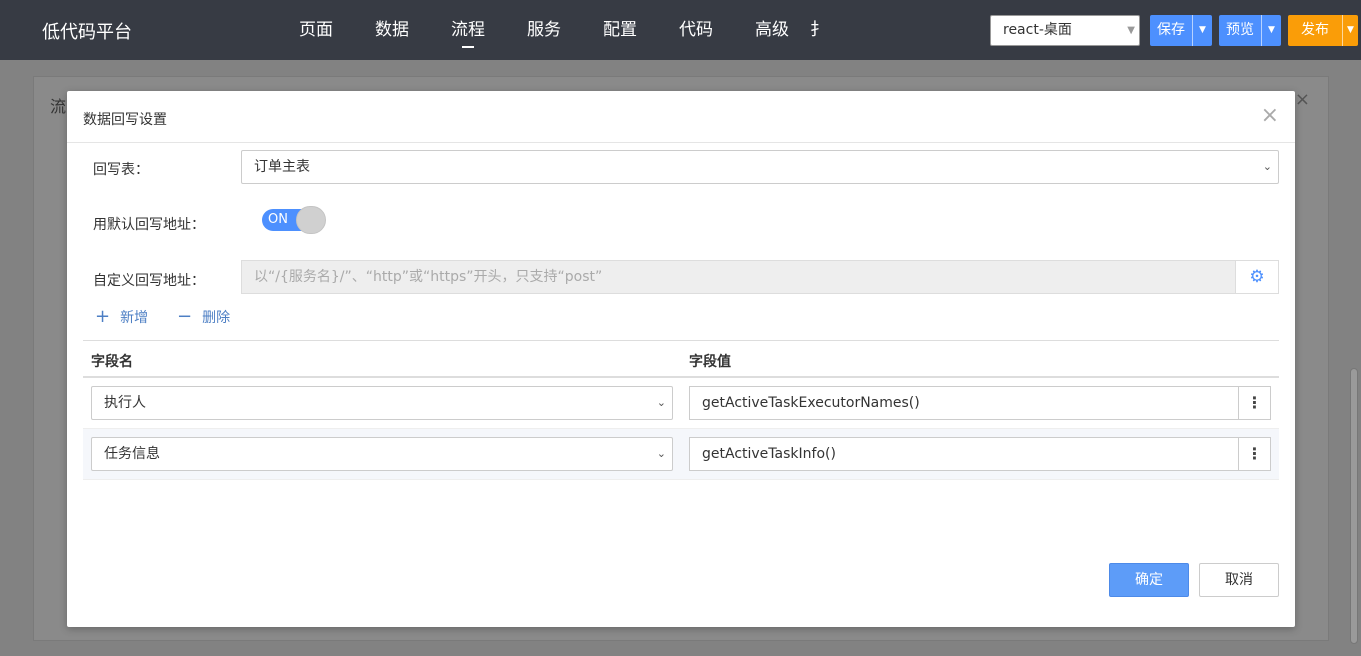 The height and width of the screenshot is (656, 1361). What do you see at coordinates (311, 220) in the screenshot?
I see `toggle-knob` at bounding box center [311, 220].